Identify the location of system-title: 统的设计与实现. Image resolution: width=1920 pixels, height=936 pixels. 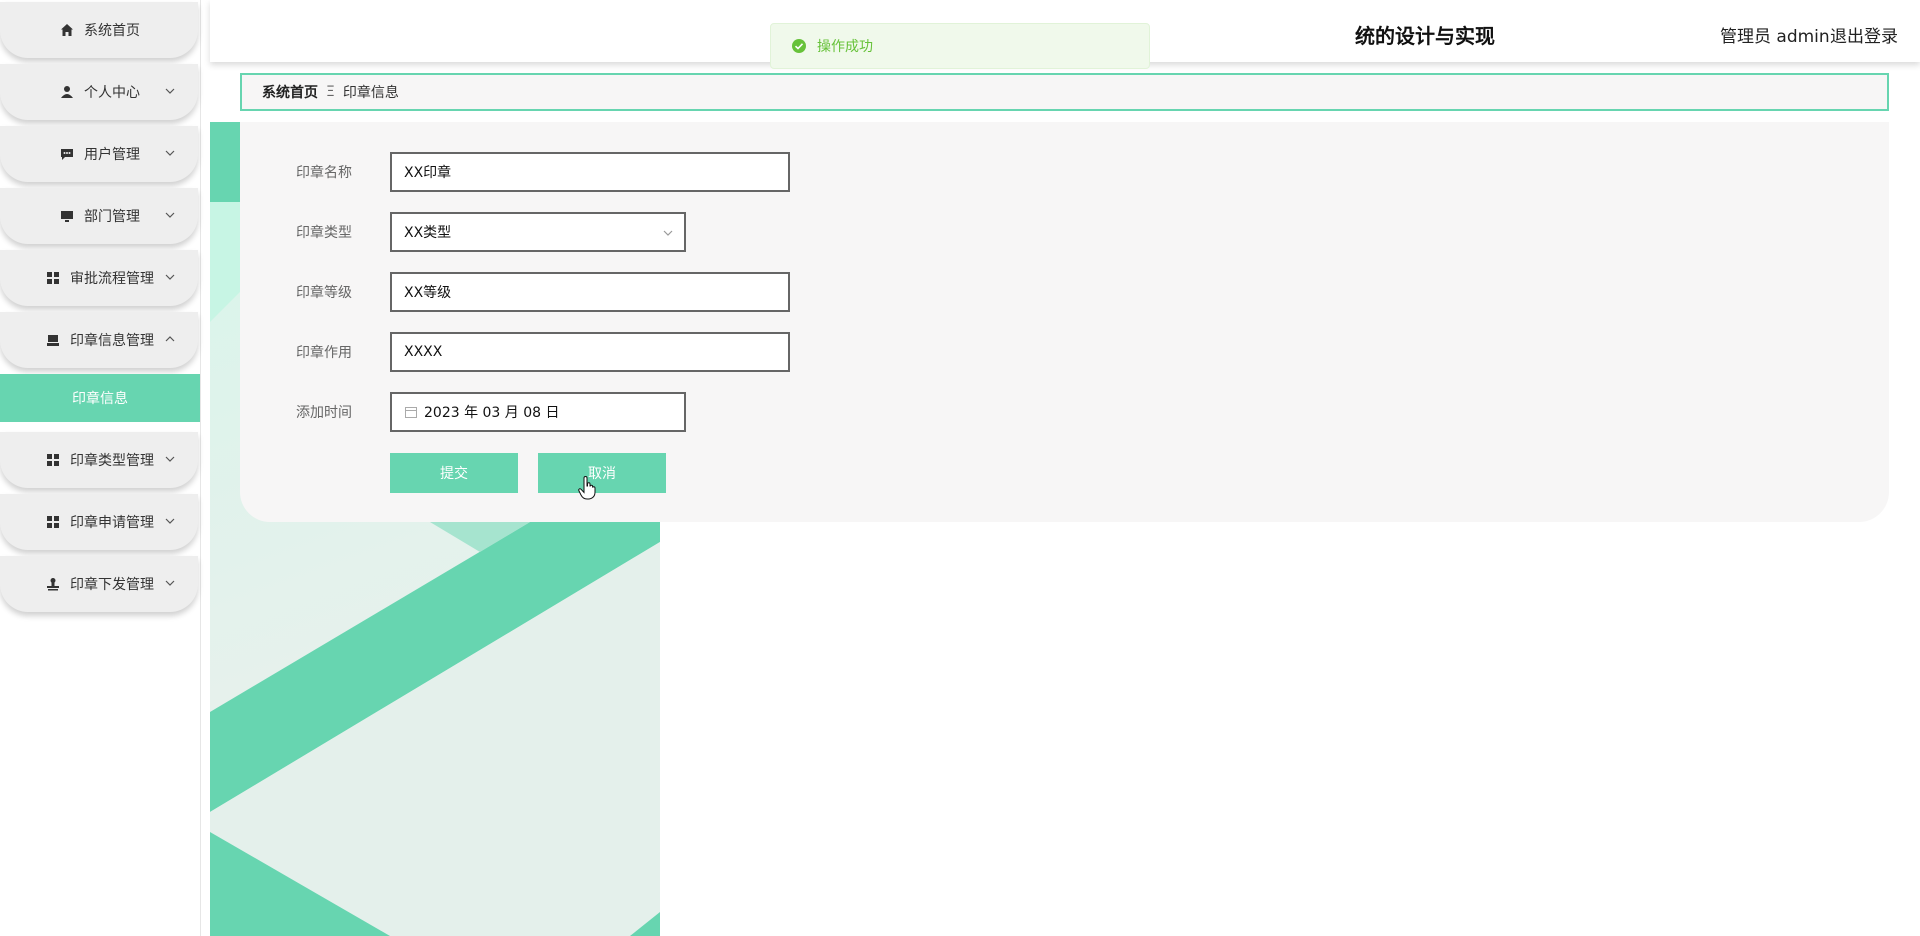
(1425, 36).